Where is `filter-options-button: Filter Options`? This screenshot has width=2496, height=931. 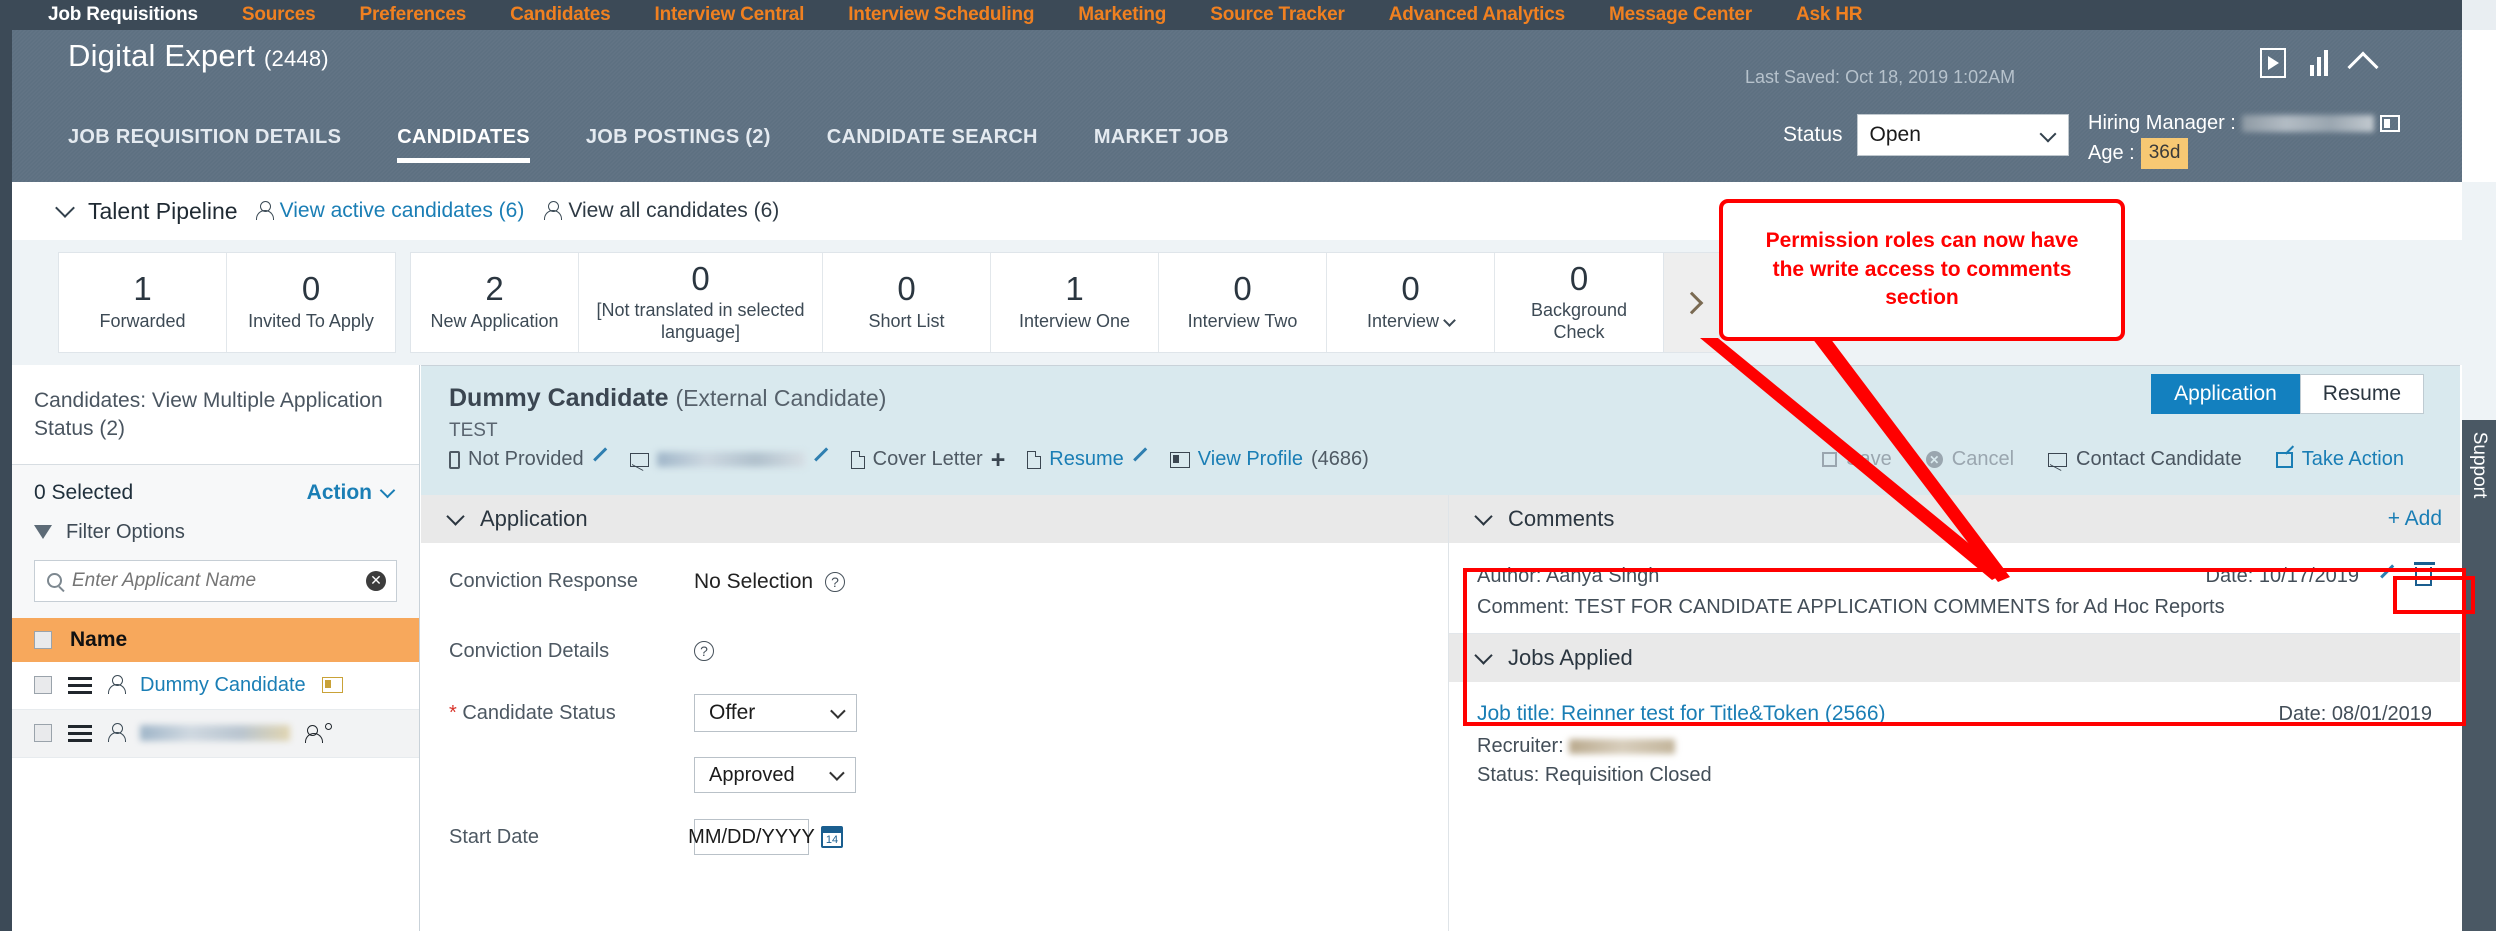 filter-options-button: Filter Options is located at coordinates (215, 538).